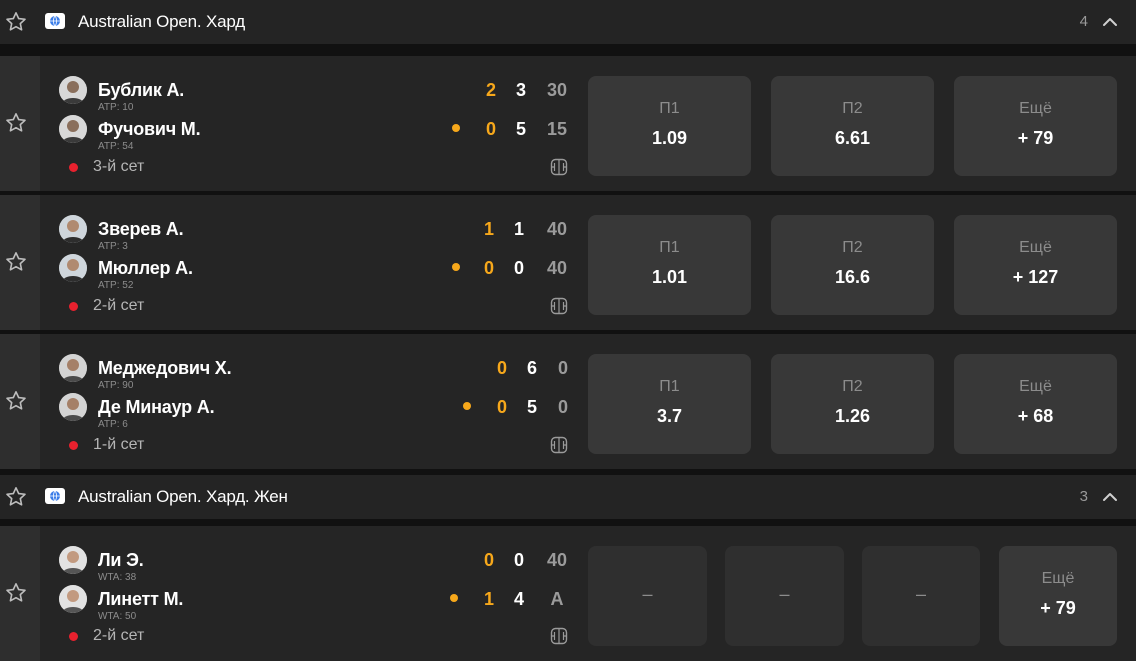 The width and height of the screenshot is (1136, 661). Describe the element at coordinates (1083, 21) in the screenshot. I see `match-count: 4` at that location.